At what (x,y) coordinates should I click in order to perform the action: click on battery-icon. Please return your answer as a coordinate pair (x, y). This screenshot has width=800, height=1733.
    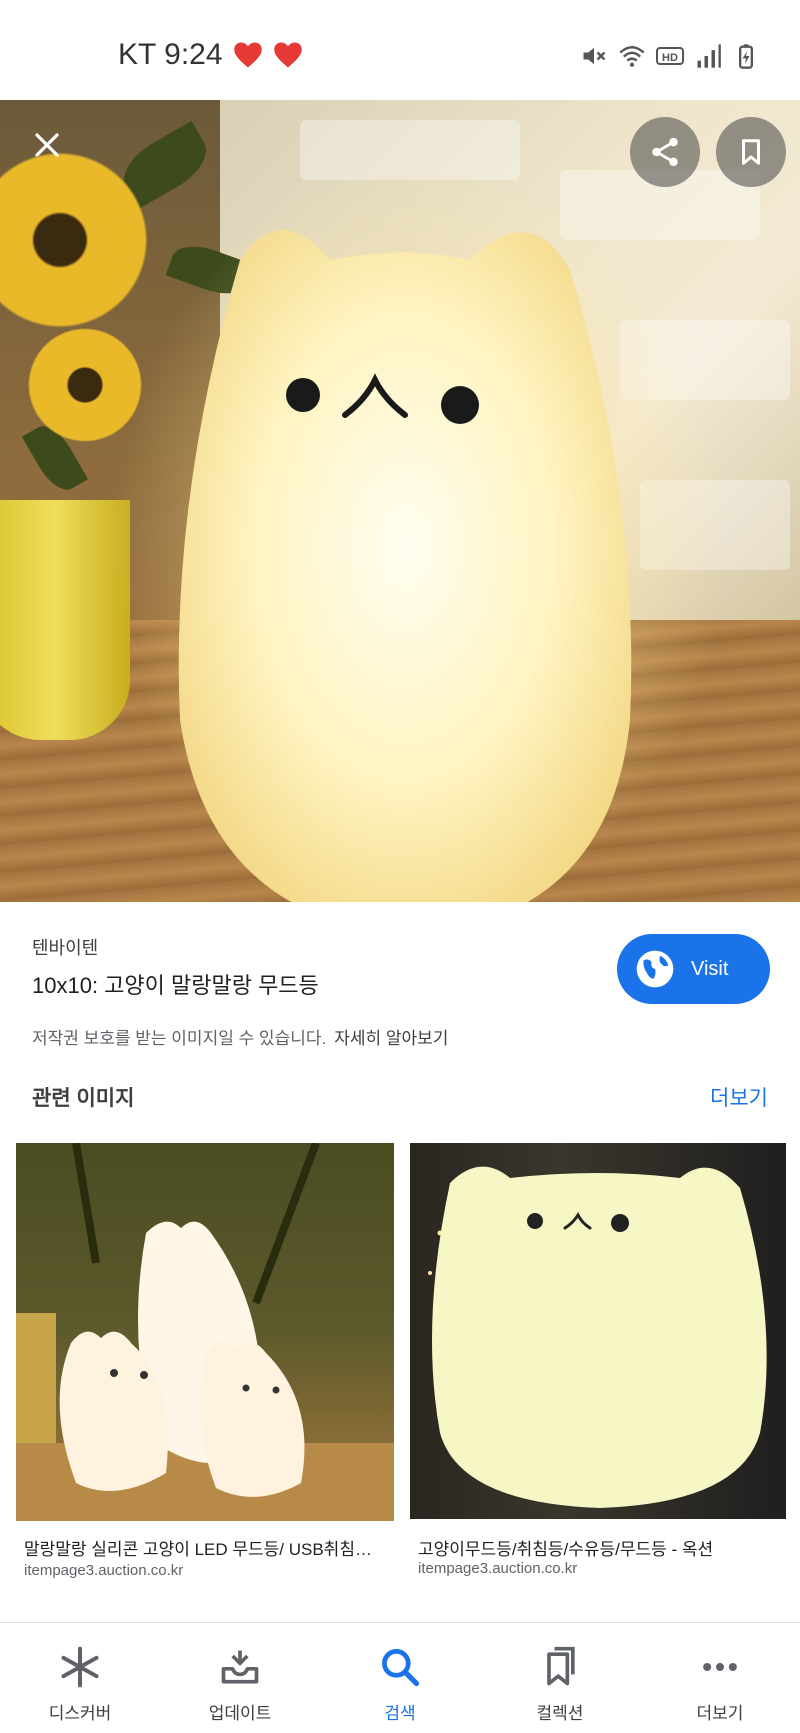
    Looking at the image, I should click on (746, 56).